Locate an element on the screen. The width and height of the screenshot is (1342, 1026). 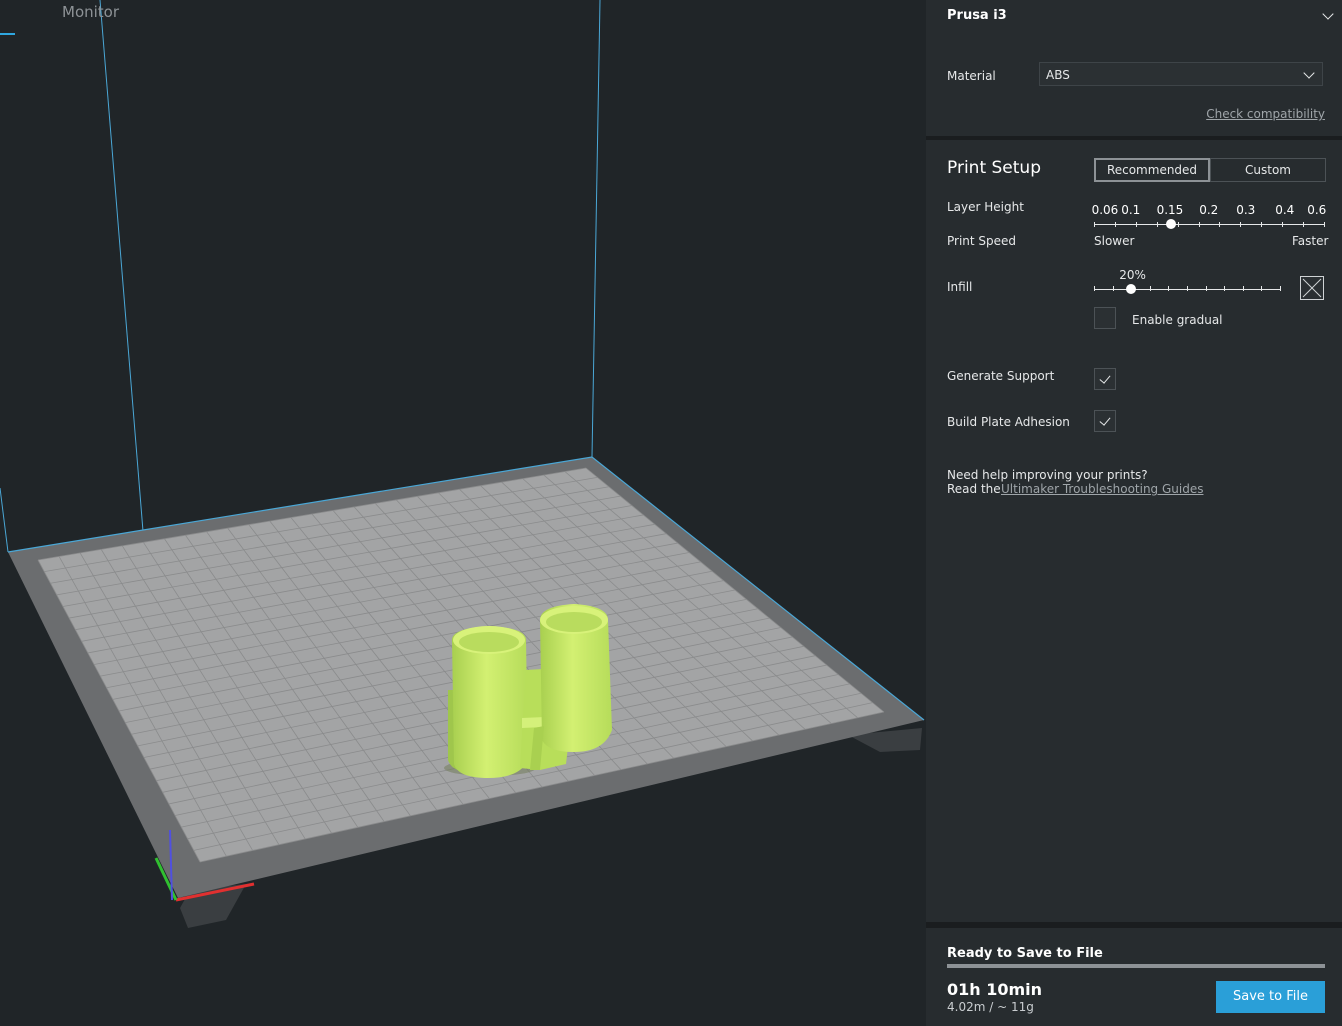
output-status: Ready to Save to File is located at coordinates (1025, 953).